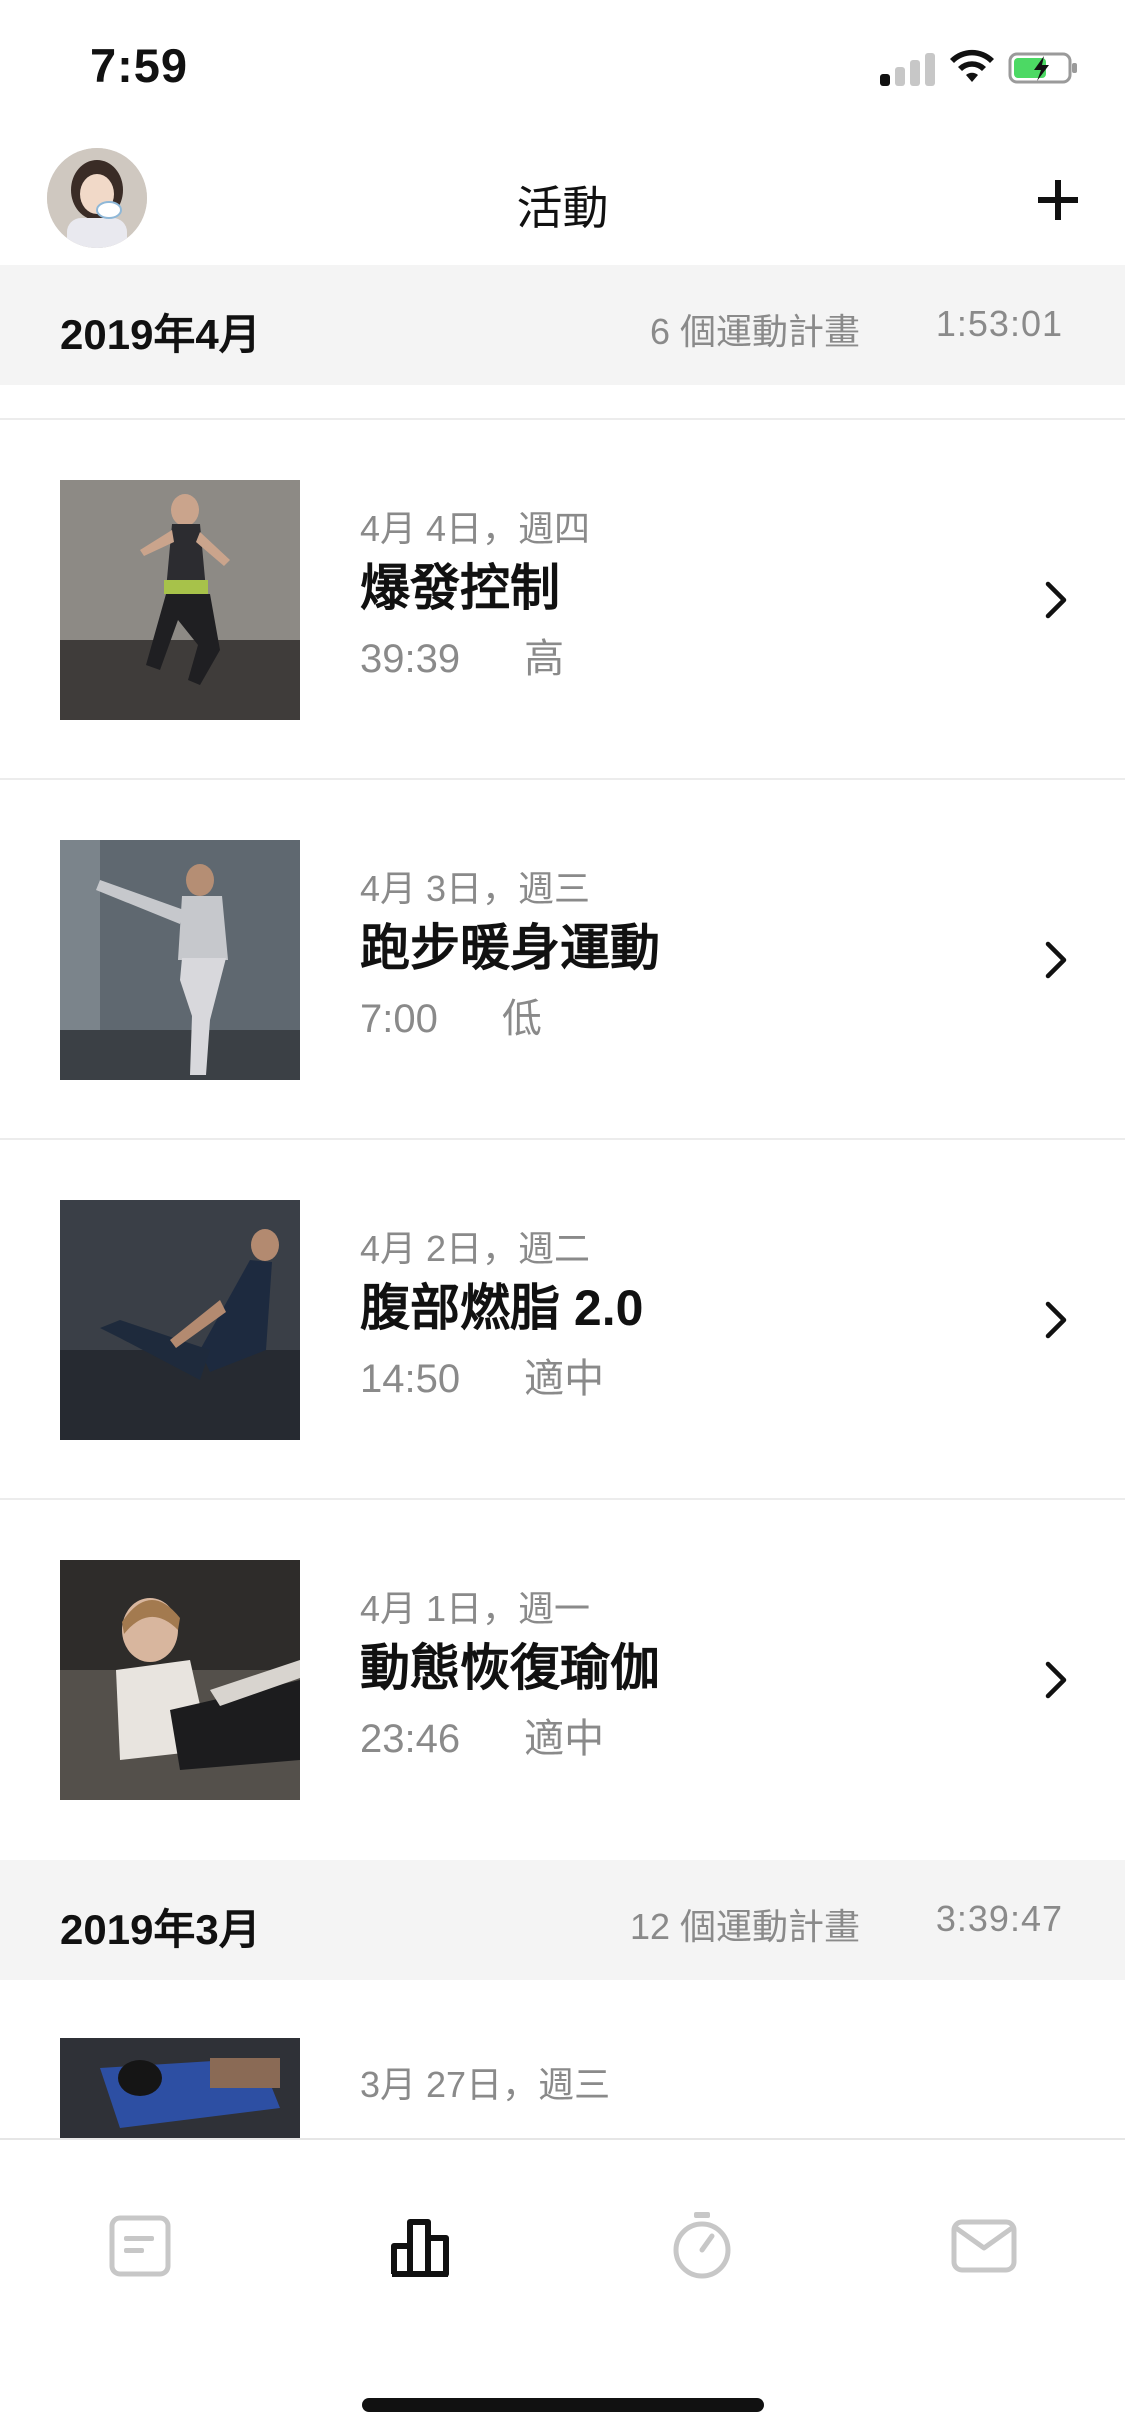 The height and width of the screenshot is (2436, 1125). I want to click on month-total-duration: 3:39:47, so click(999, 1918).